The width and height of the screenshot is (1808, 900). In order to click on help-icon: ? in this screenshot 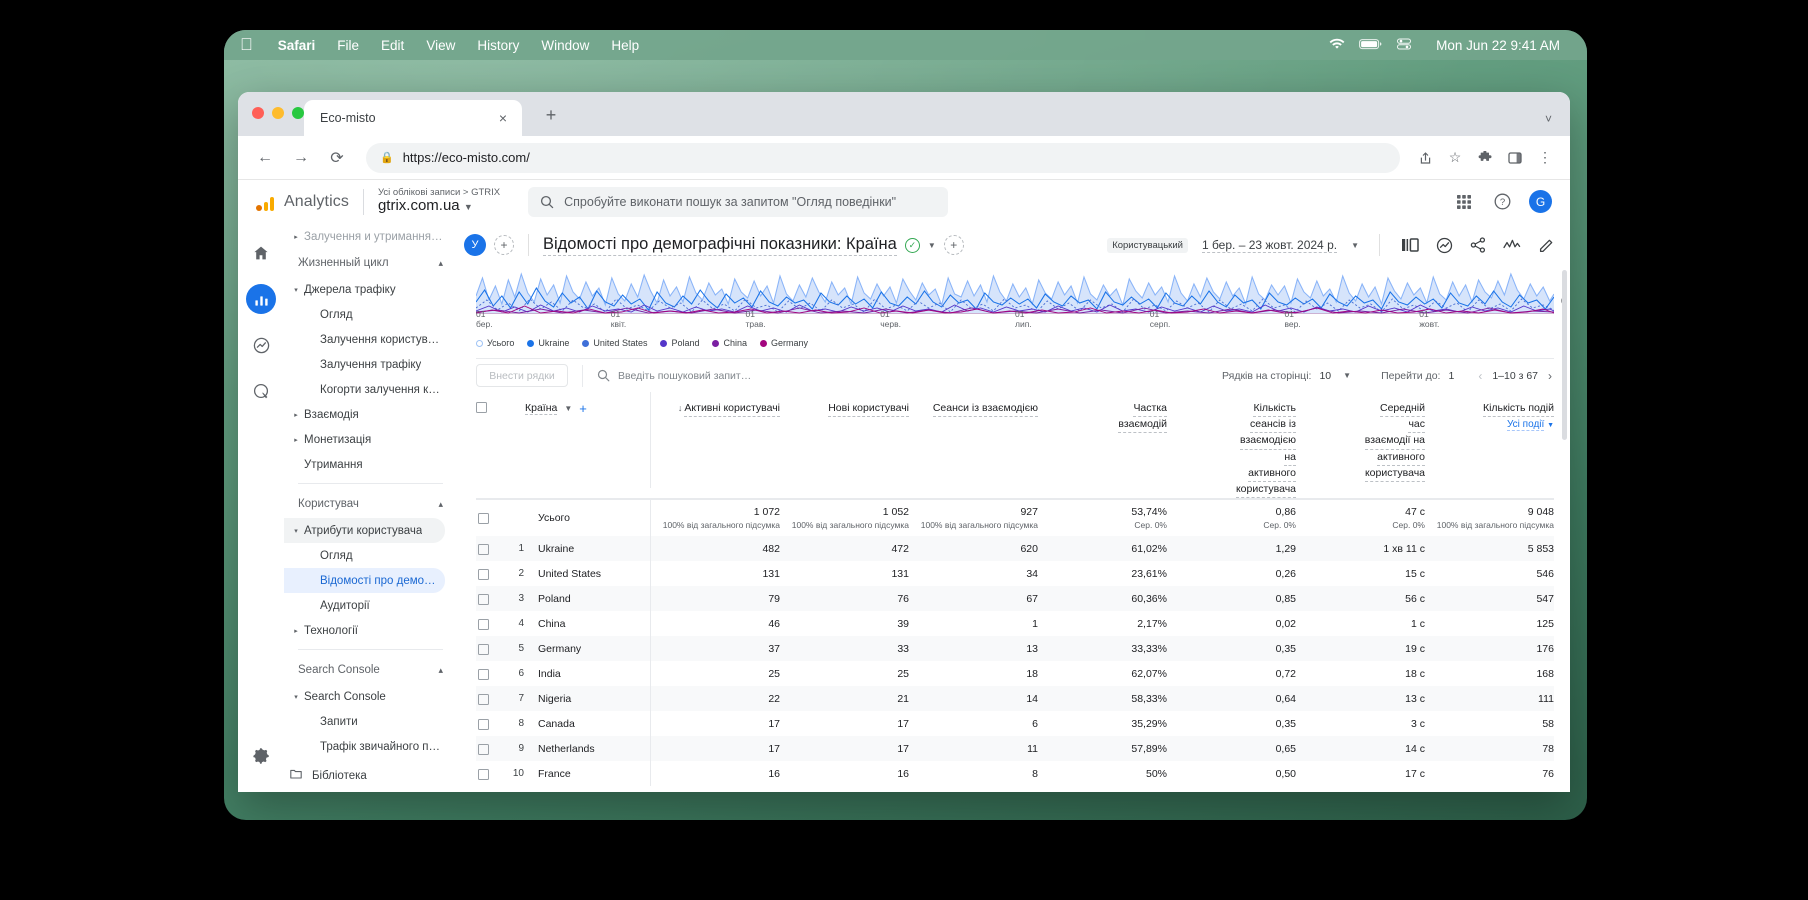, I will do `click(1502, 202)`.